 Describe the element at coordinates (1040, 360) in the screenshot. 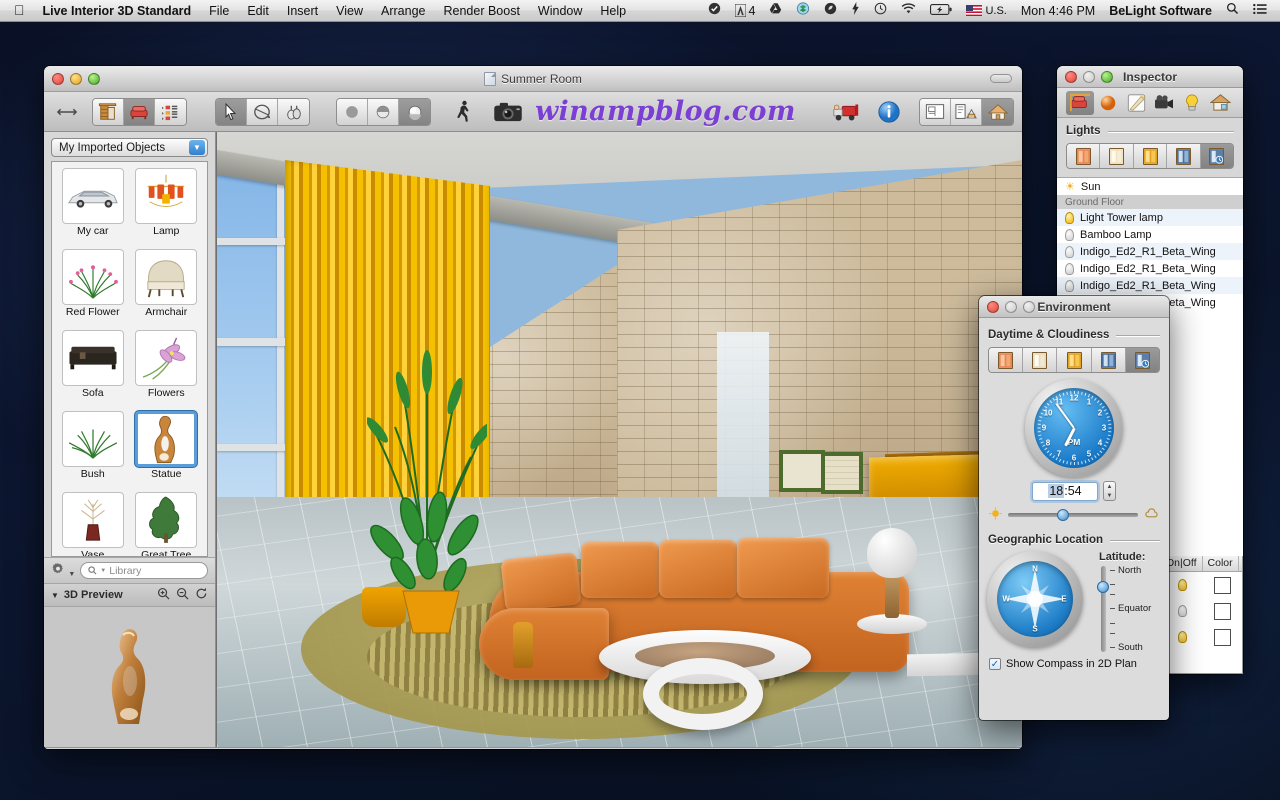

I see `daylight-icon` at that location.